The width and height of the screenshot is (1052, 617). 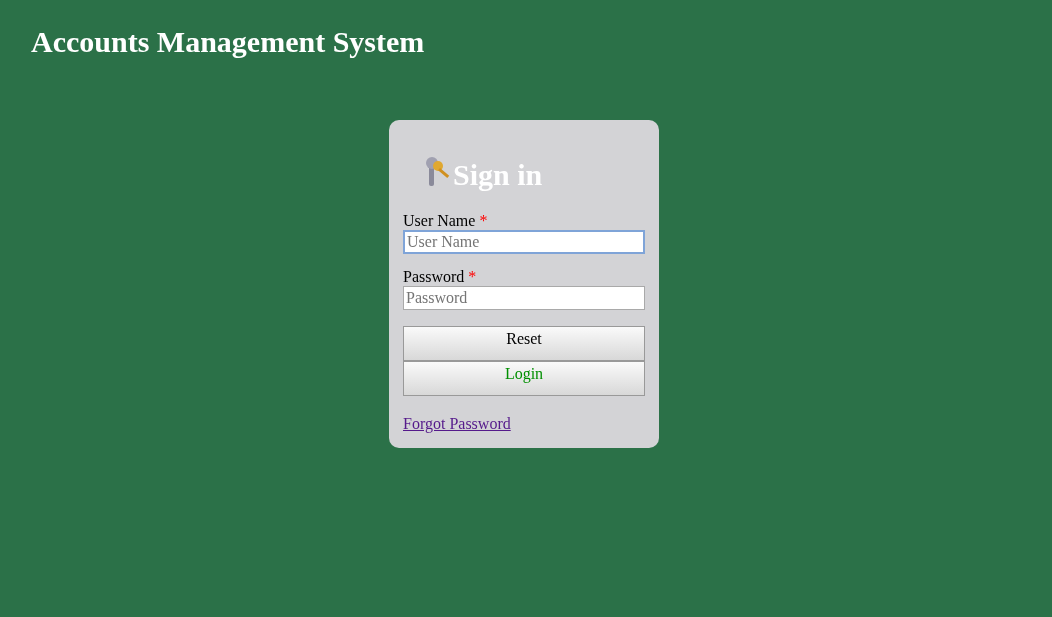 What do you see at coordinates (457, 424) in the screenshot?
I see `forgot-password-link: Forgot Password` at bounding box center [457, 424].